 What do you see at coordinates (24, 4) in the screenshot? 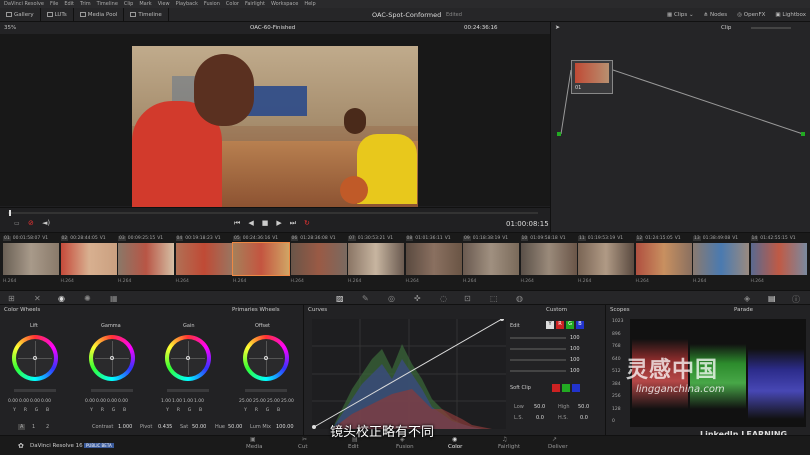
I see `menu-item-davinci-resolve: DaVinci Resolve` at bounding box center [24, 4].